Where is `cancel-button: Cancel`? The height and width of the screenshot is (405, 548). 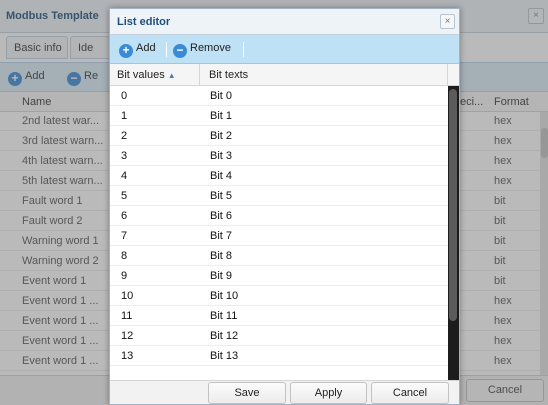
cancel-button: Cancel is located at coordinates (410, 393).